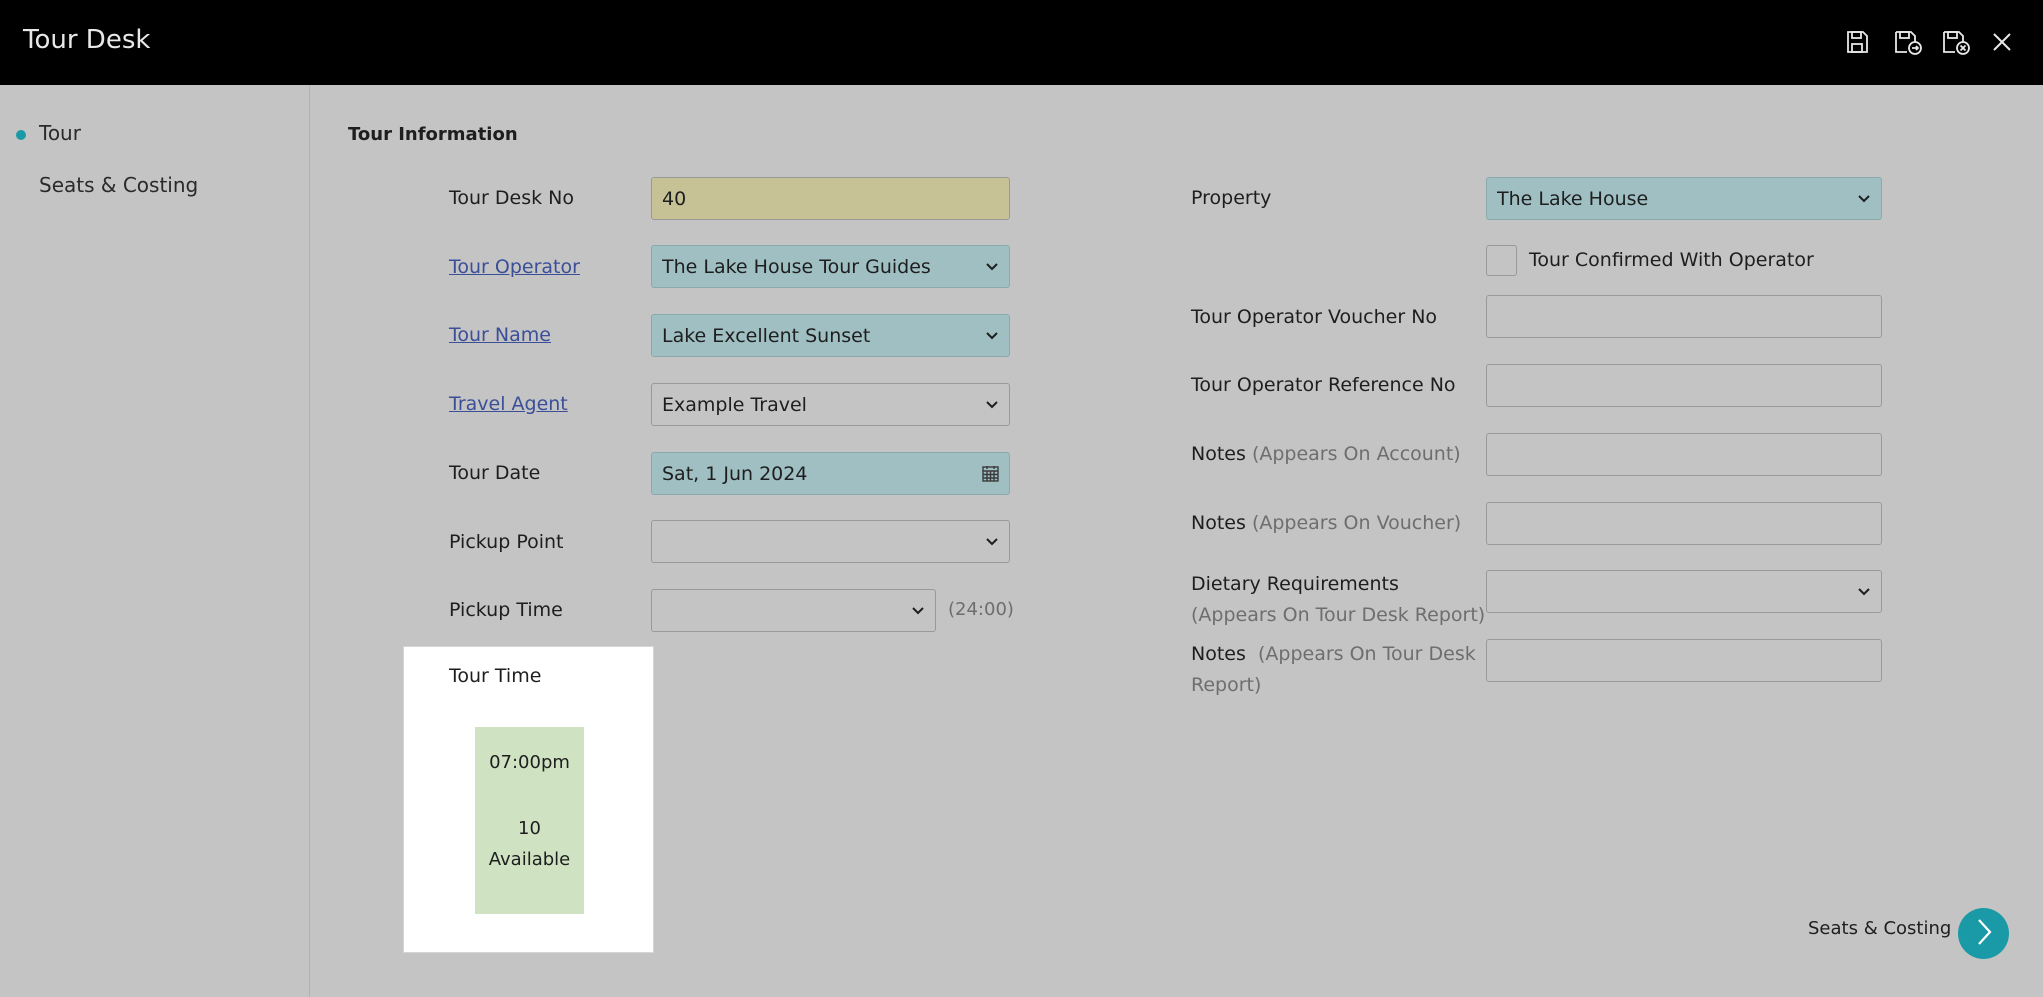  I want to click on sidebar, so click(155, 541).